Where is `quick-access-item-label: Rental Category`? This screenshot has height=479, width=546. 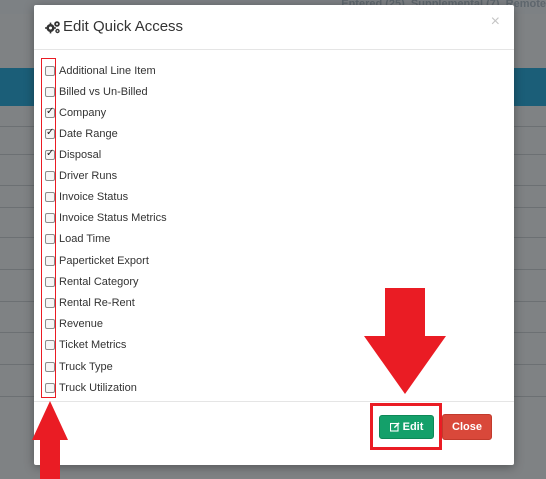
quick-access-item-label: Rental Category is located at coordinates (99, 282).